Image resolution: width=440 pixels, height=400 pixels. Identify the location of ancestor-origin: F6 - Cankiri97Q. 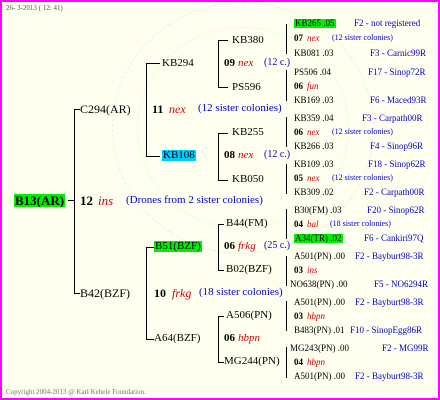
(394, 238).